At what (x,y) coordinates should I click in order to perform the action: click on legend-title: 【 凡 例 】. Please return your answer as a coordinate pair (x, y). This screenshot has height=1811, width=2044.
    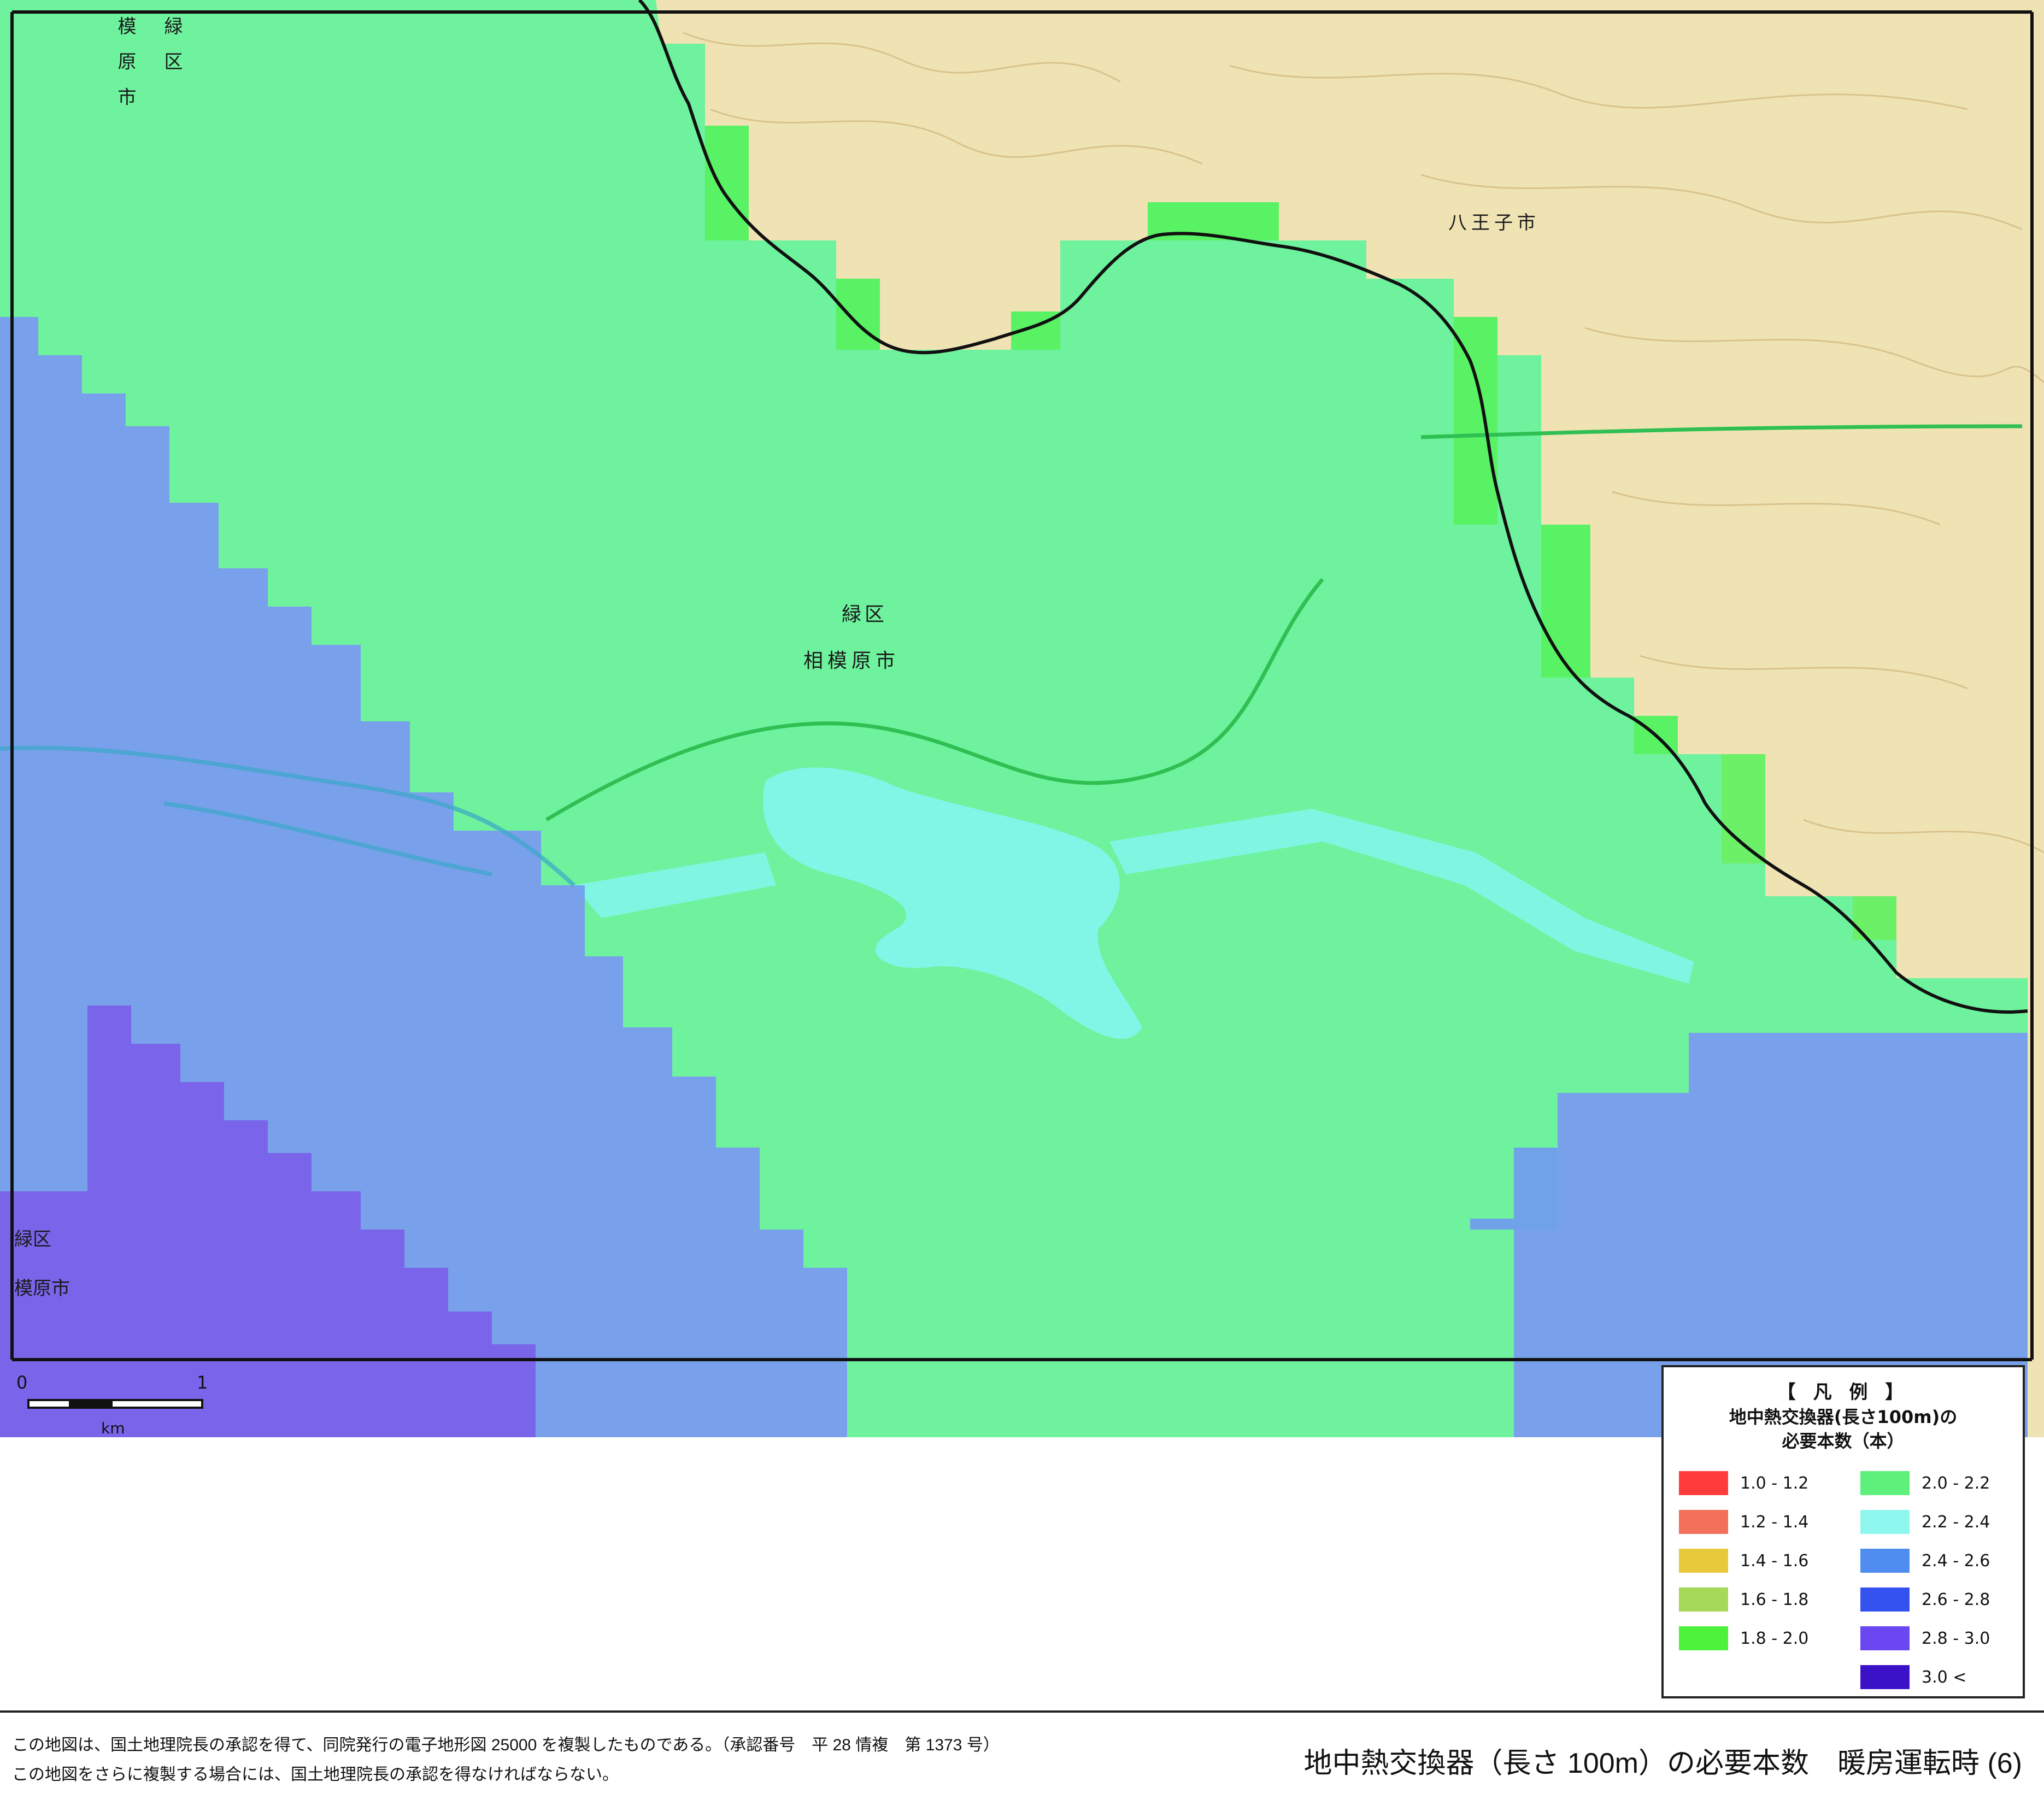
    Looking at the image, I should click on (1843, 1392).